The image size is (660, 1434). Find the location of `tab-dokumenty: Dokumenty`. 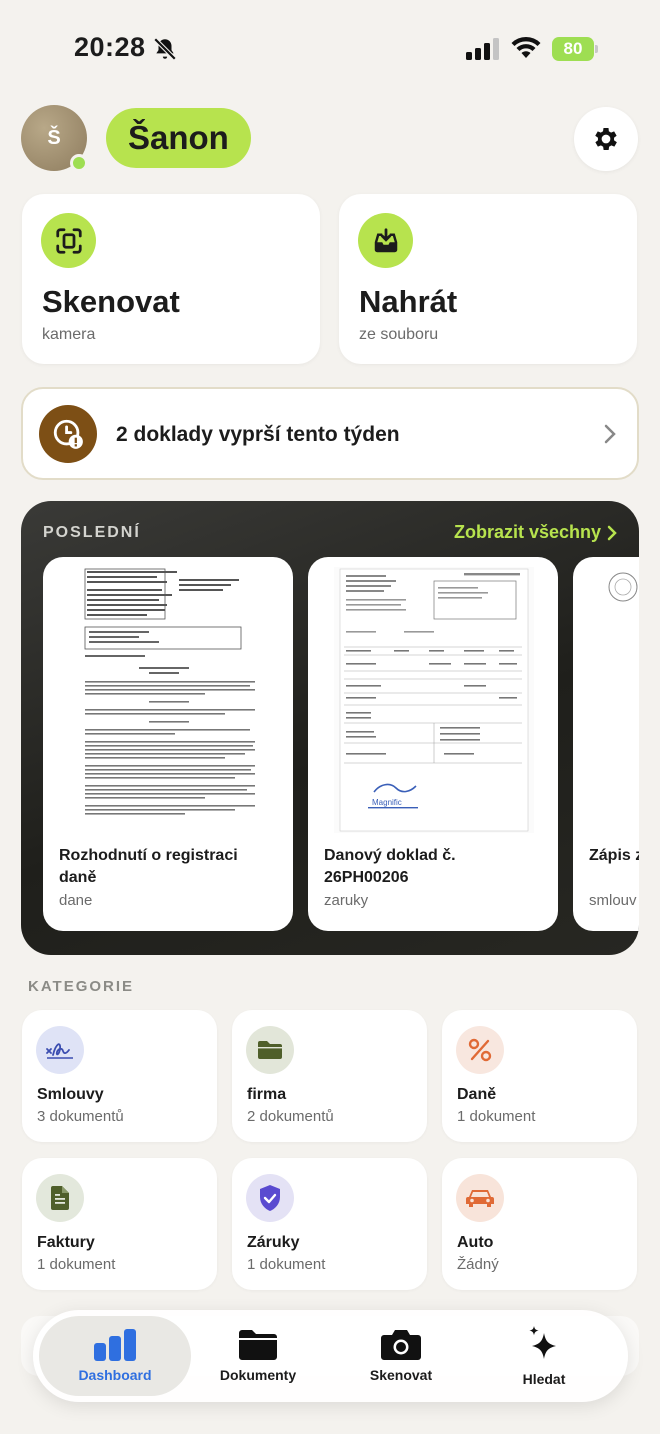

tab-dokumenty: Dokumenty is located at coordinates (258, 1356).